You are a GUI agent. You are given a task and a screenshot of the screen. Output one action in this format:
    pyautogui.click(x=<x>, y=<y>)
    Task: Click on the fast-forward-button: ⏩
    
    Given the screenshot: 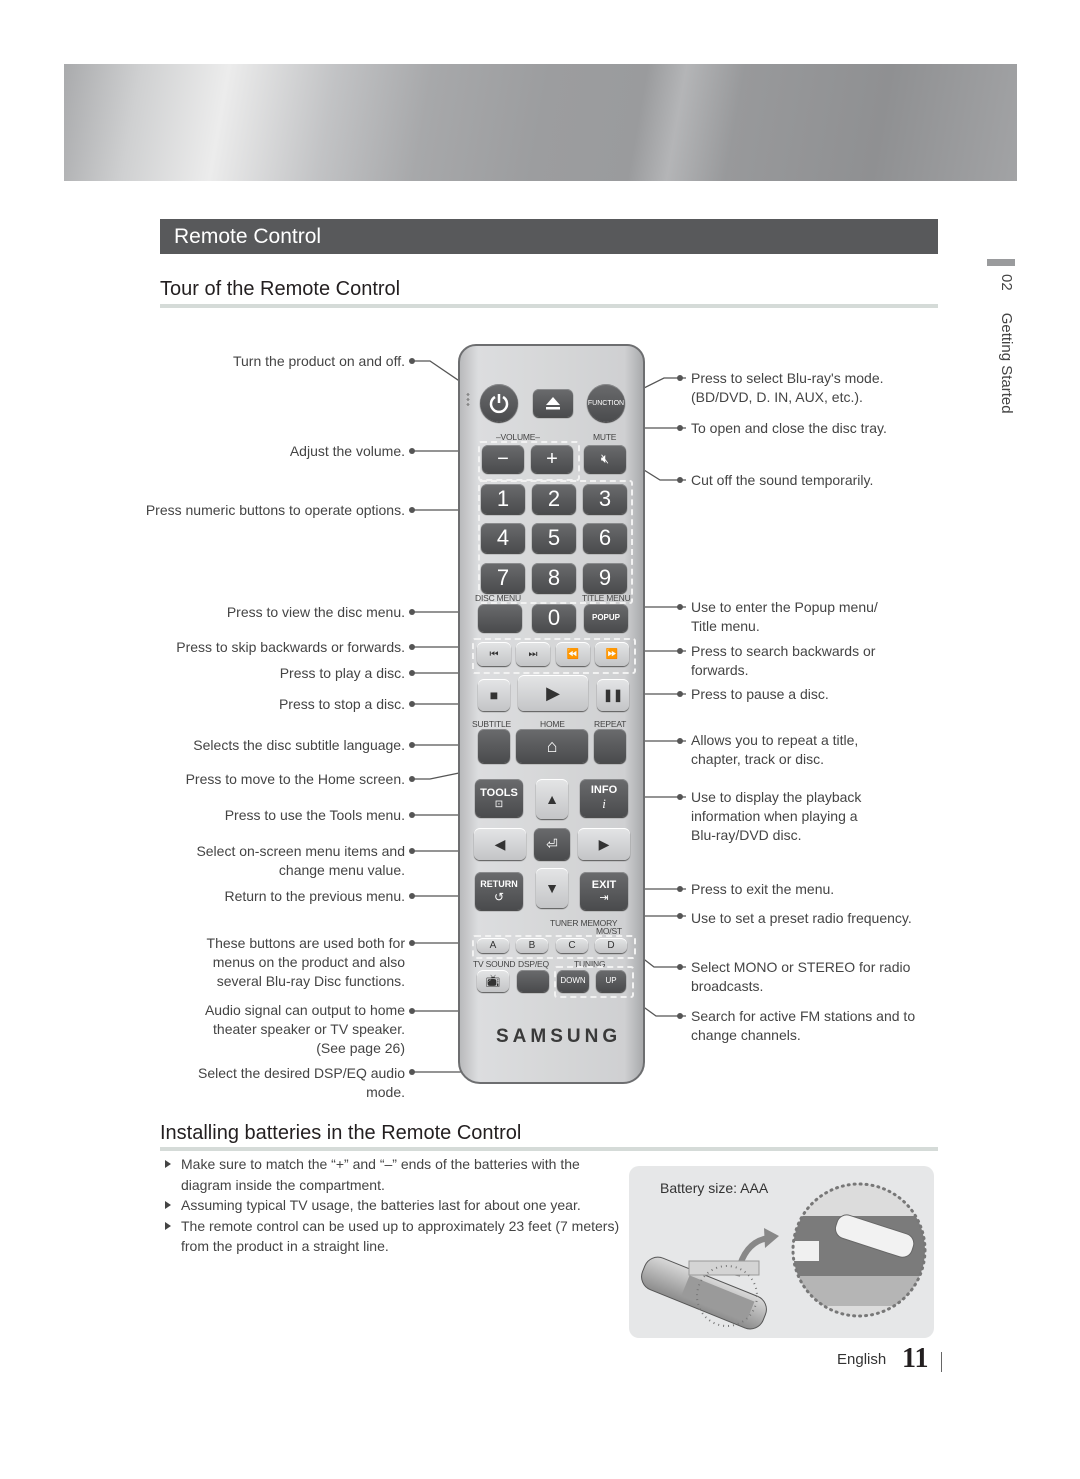 What is the action you would take?
    pyautogui.click(x=612, y=654)
    